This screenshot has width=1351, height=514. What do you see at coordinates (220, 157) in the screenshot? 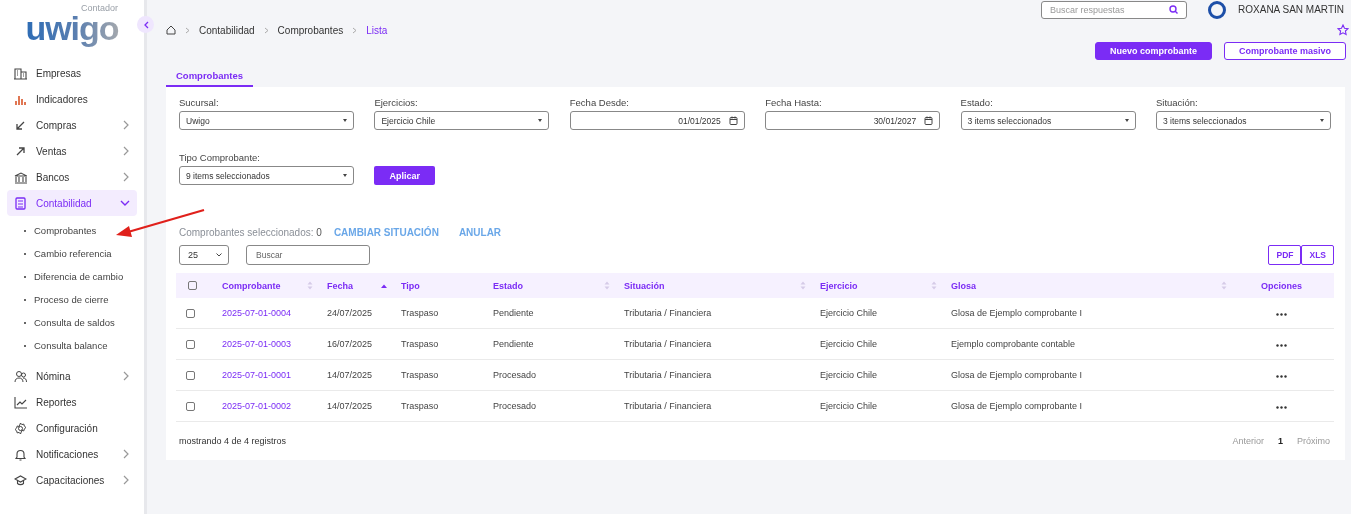
I see `field-label: Tipo Comprobante:` at bounding box center [220, 157].